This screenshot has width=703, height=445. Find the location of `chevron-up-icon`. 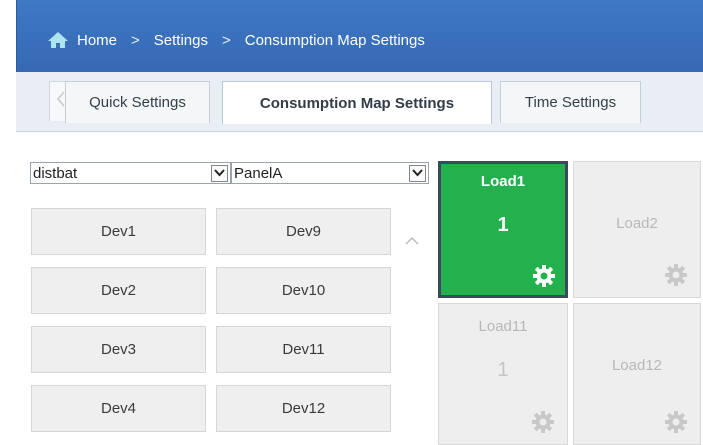

chevron-up-icon is located at coordinates (412, 241).